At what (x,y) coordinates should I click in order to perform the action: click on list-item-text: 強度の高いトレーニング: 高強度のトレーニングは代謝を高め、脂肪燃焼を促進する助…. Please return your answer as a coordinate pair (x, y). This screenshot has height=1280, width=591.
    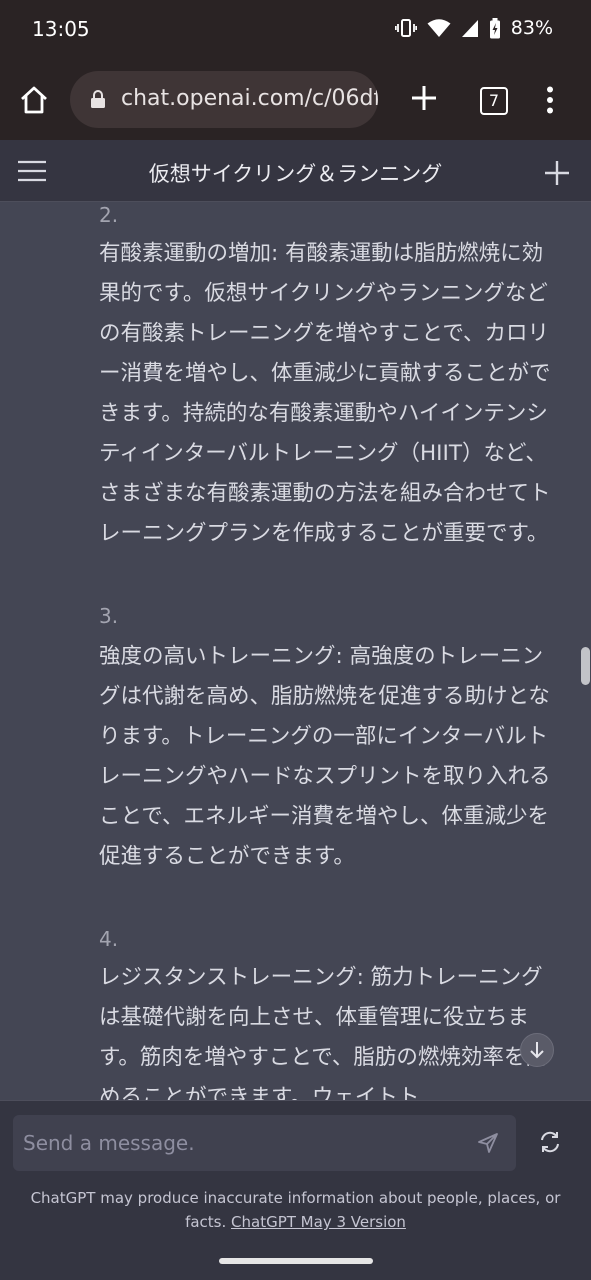
    Looking at the image, I should click on (325, 756).